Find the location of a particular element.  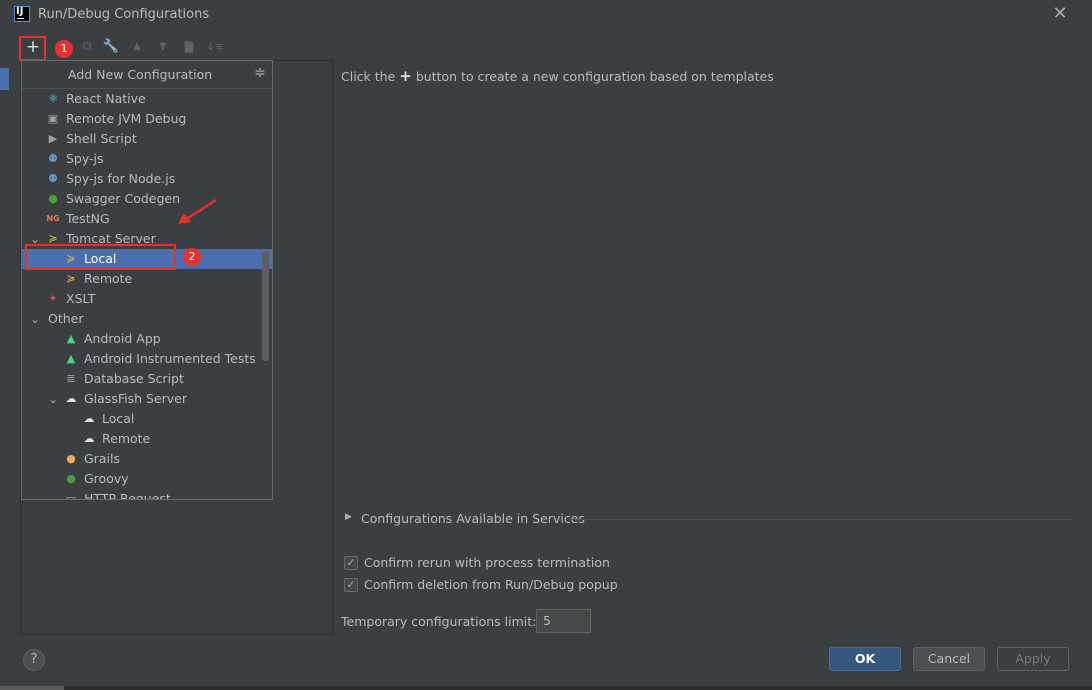

confirm-rerun-label: Confirm rerun with process termination is located at coordinates (487, 562).